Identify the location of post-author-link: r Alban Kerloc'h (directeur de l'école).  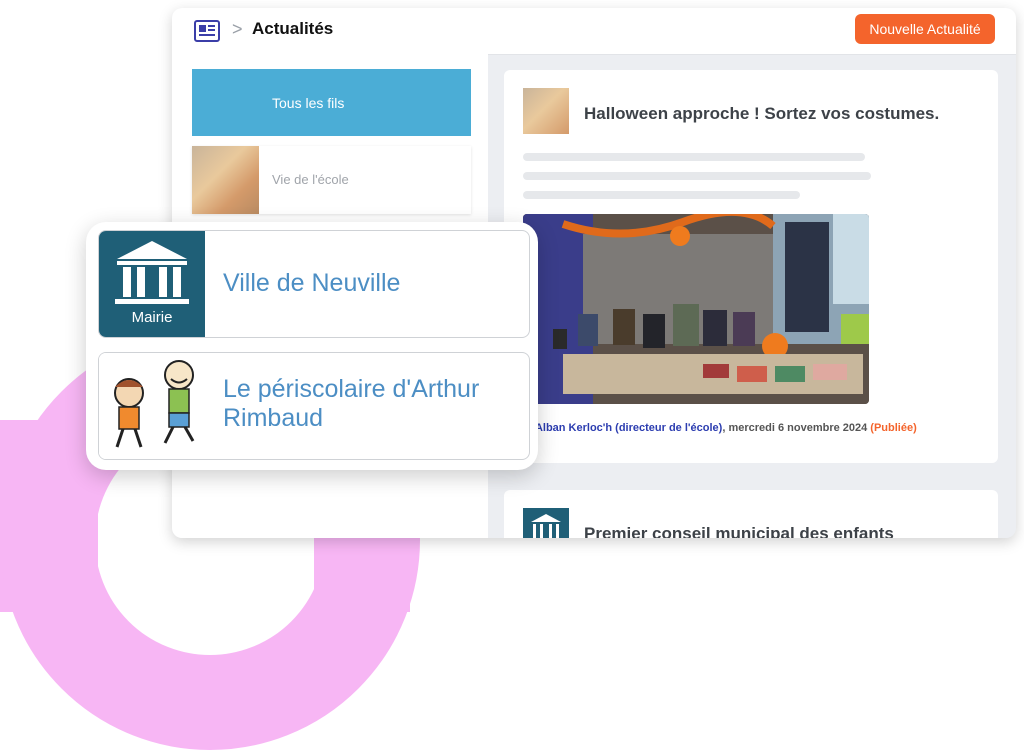
(625, 428).